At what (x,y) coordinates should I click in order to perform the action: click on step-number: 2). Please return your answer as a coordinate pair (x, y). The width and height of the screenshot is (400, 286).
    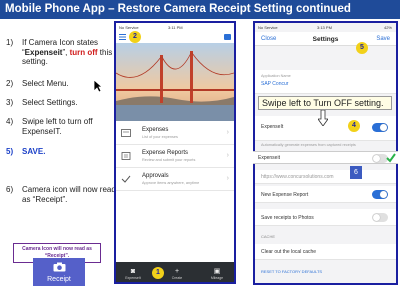
    Looking at the image, I should click on (10, 83).